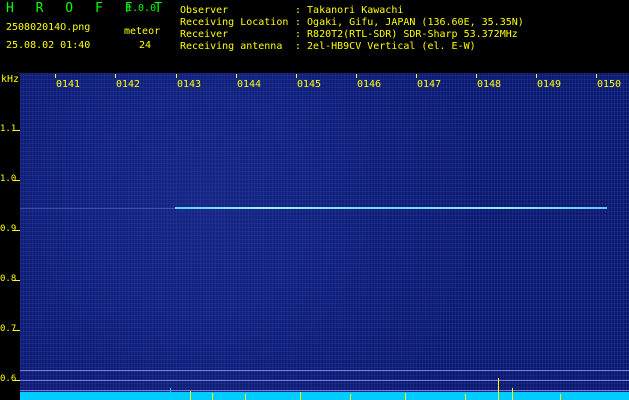 The image size is (629, 400). I want to click on x-tick-label: 0143, so click(189, 84).